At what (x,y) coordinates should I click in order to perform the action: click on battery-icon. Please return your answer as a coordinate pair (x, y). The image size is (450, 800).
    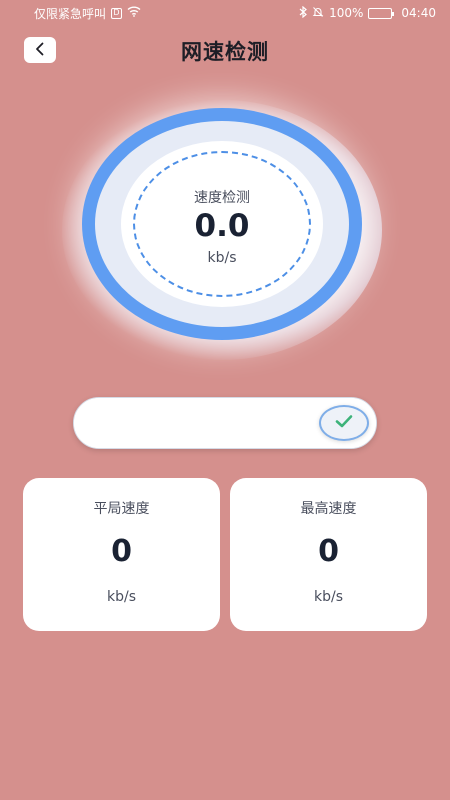
    Looking at the image, I should click on (381, 13).